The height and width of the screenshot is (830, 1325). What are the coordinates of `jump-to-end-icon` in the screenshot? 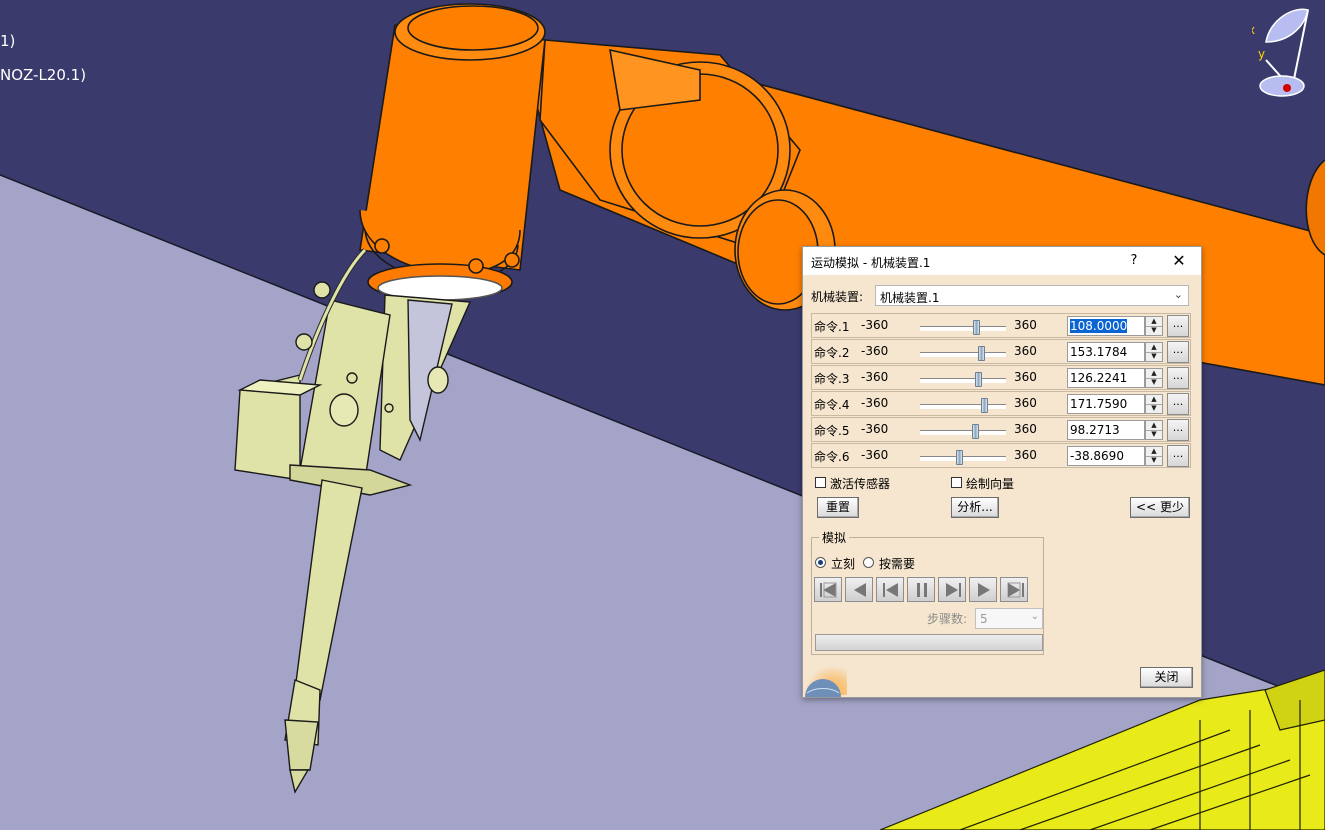 It's located at (1015, 590).